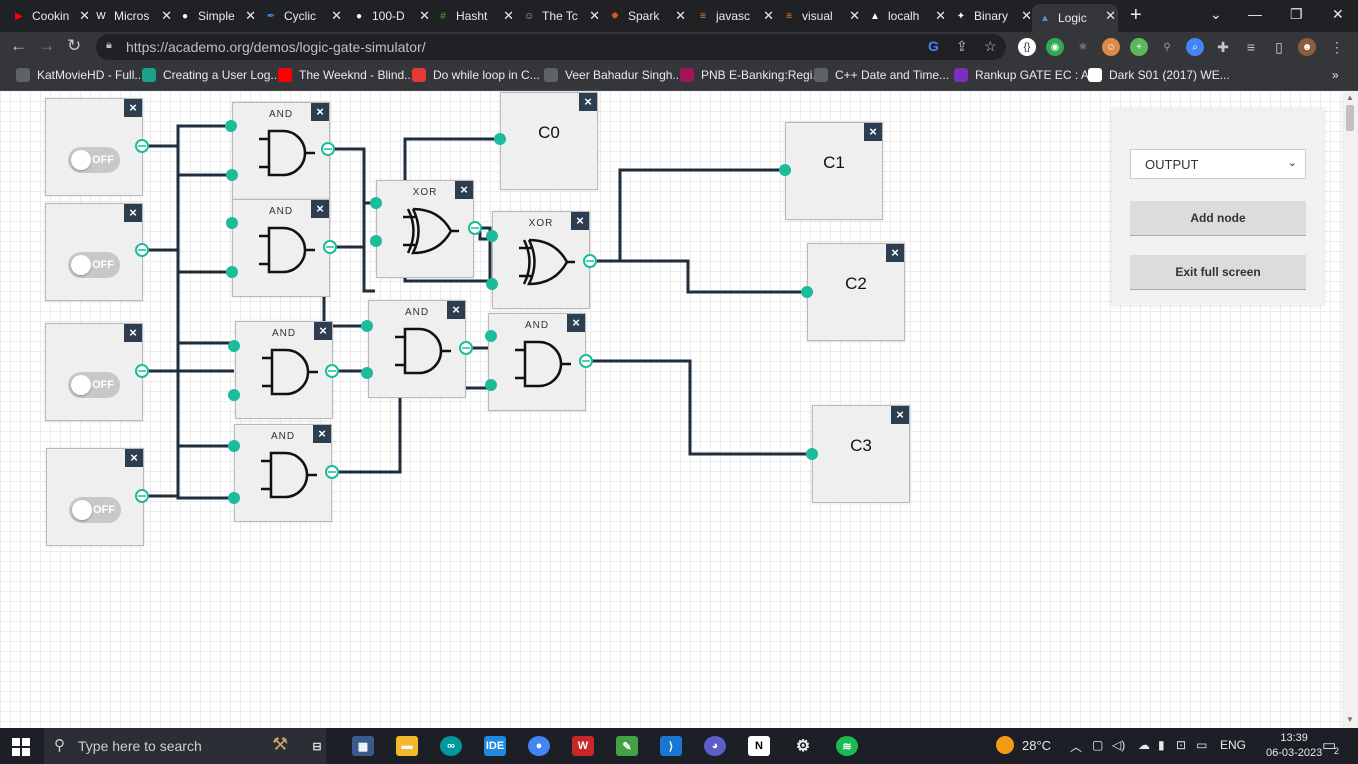 The image size is (1358, 764). What do you see at coordinates (1167, 47) in the screenshot?
I see `extension-dropper-icon: ⚲` at bounding box center [1167, 47].